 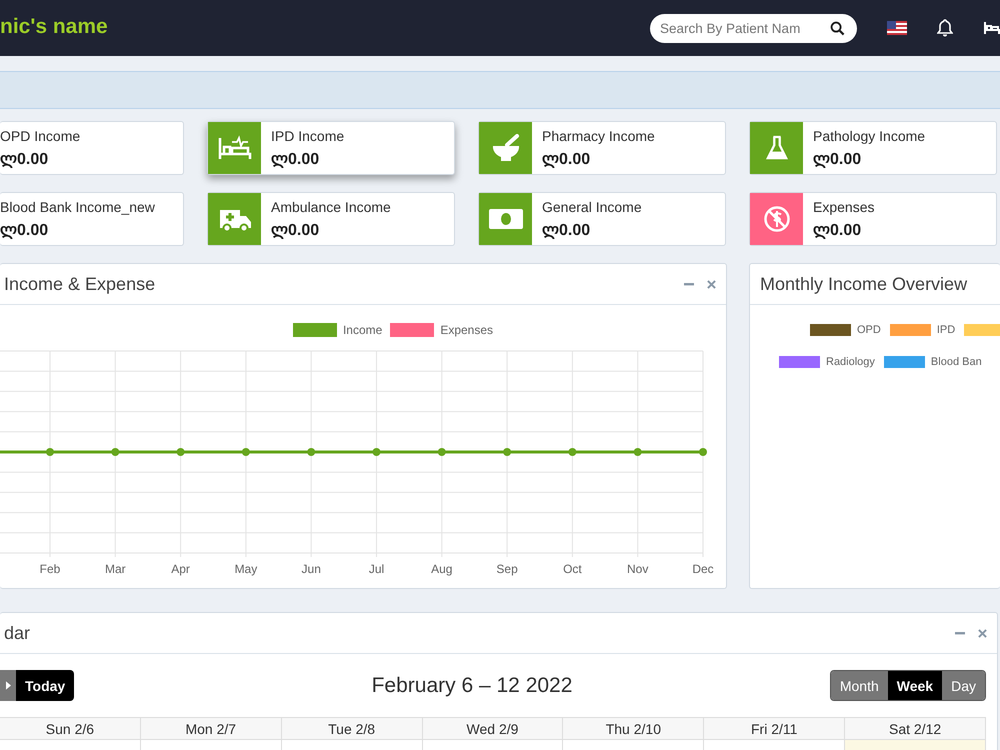 I want to click on clinic-name: nic's name, so click(x=54, y=27).